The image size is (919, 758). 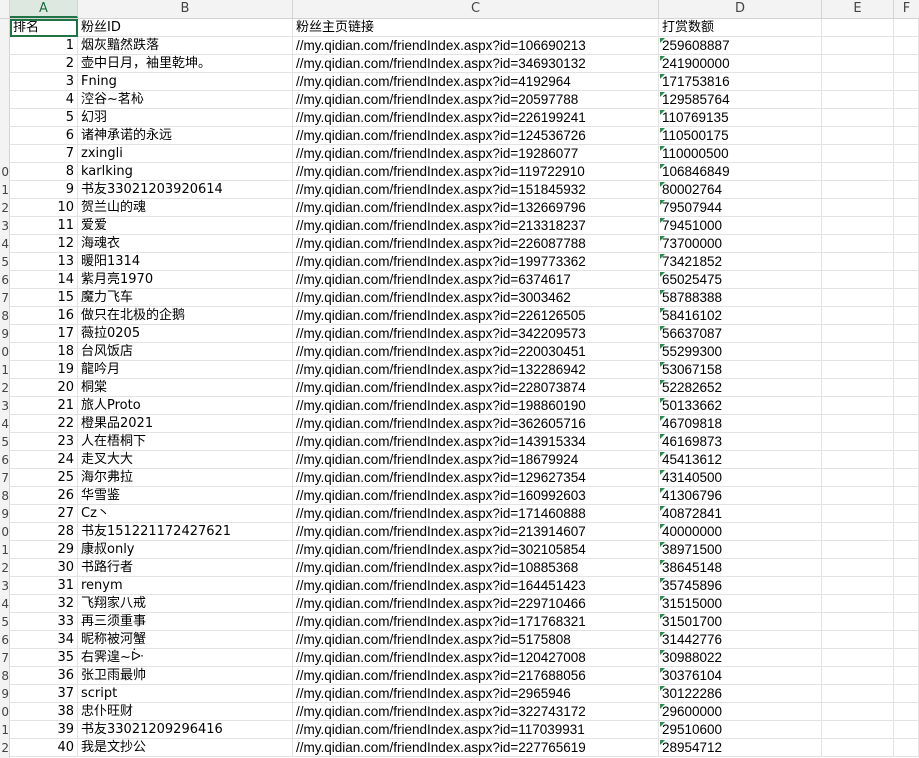 What do you see at coordinates (740, 352) in the screenshot?
I see `cell-amount: 55299300` at bounding box center [740, 352].